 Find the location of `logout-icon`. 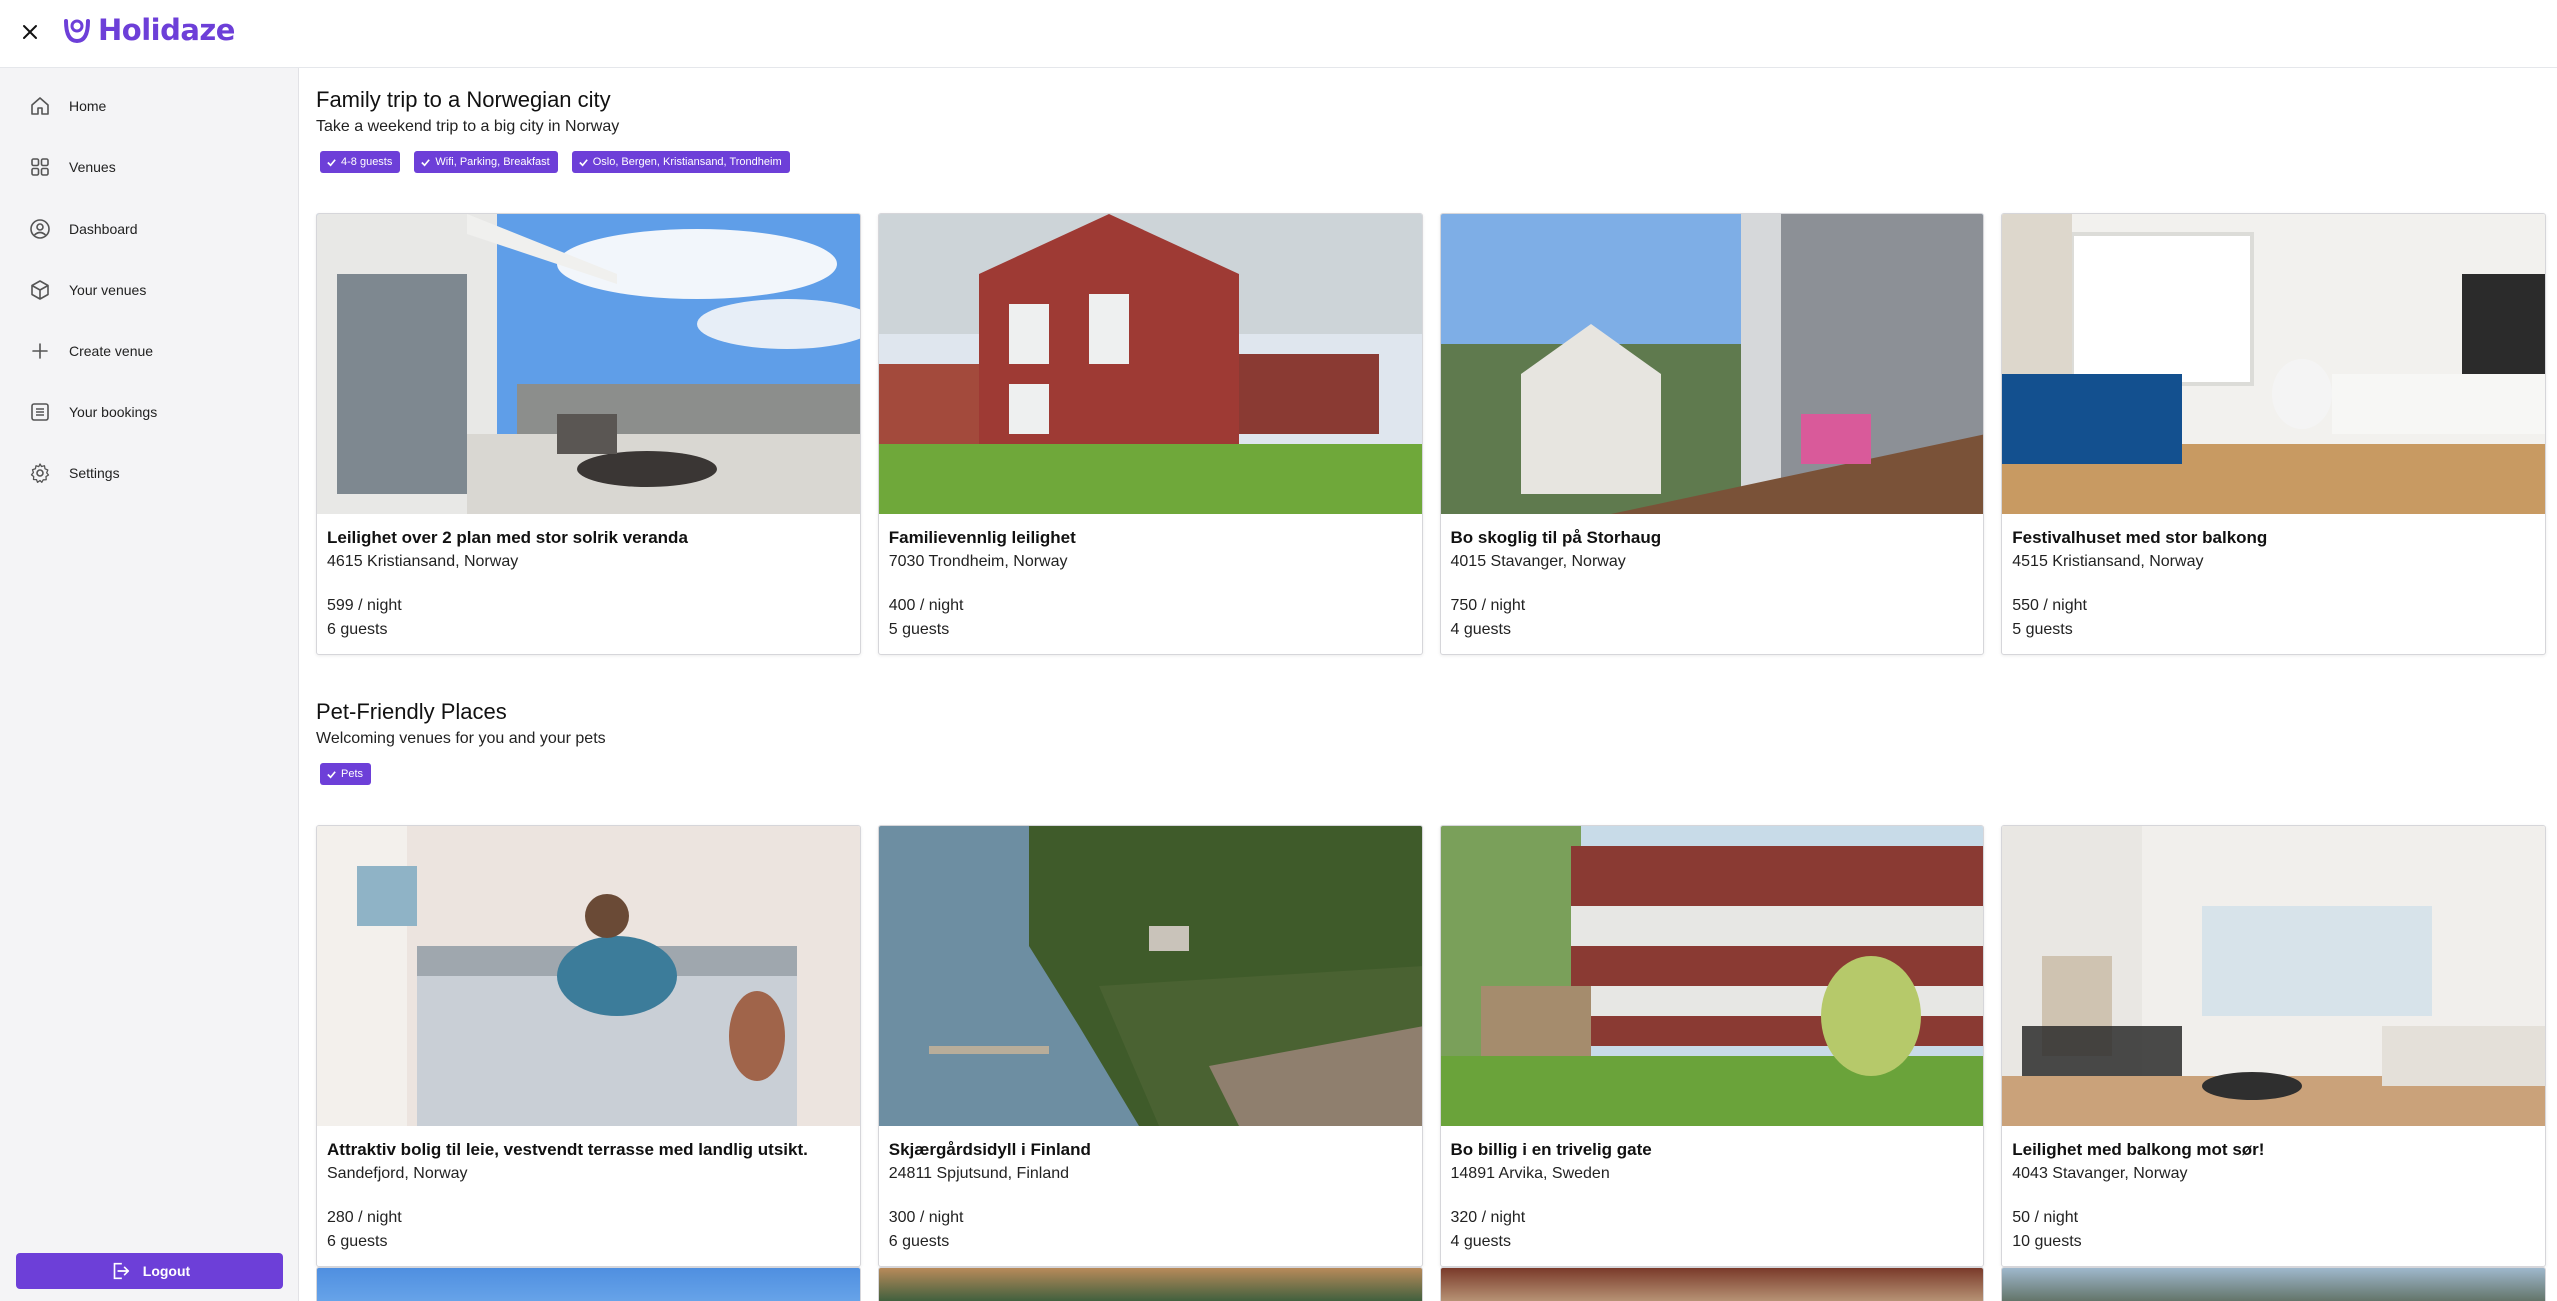

logout-icon is located at coordinates (121, 1271).